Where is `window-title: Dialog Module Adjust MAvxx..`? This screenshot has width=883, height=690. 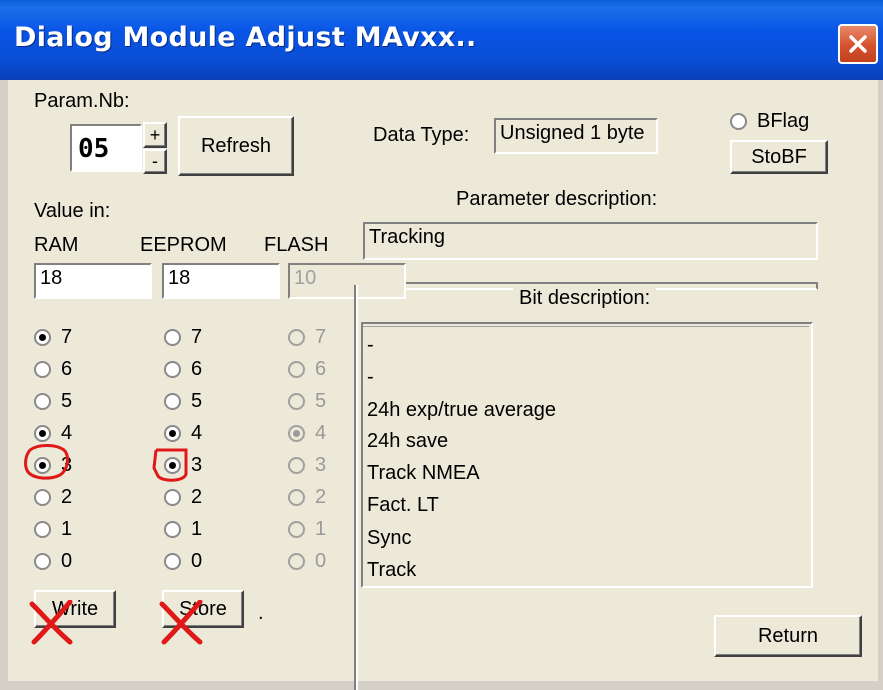
window-title: Dialog Module Adjust MAvxx.. is located at coordinates (245, 37).